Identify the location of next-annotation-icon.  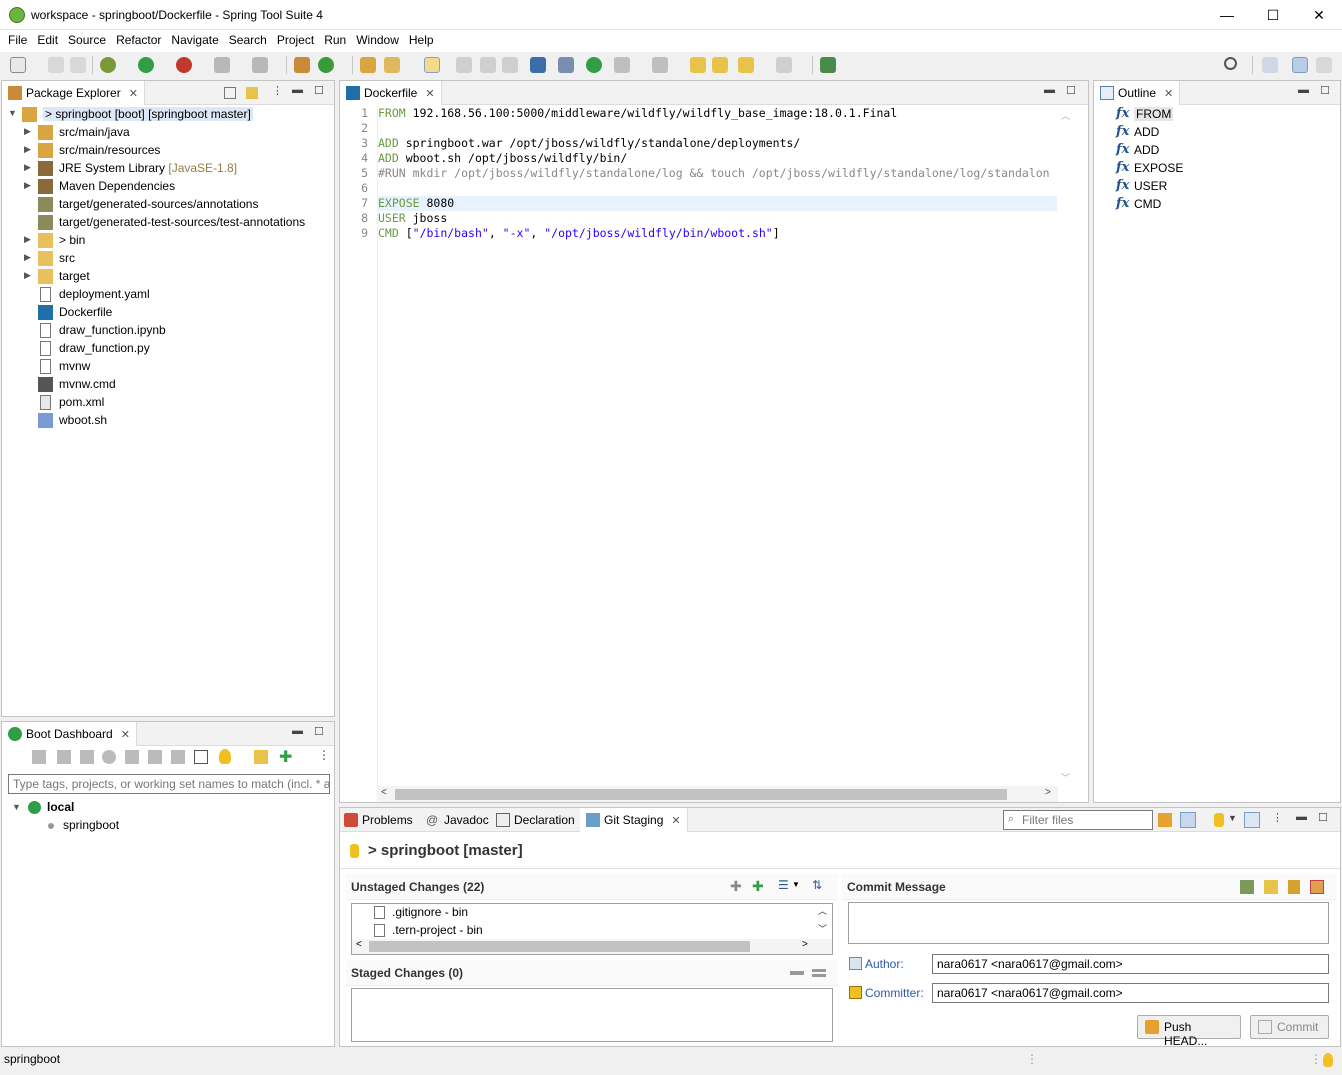
(622, 65).